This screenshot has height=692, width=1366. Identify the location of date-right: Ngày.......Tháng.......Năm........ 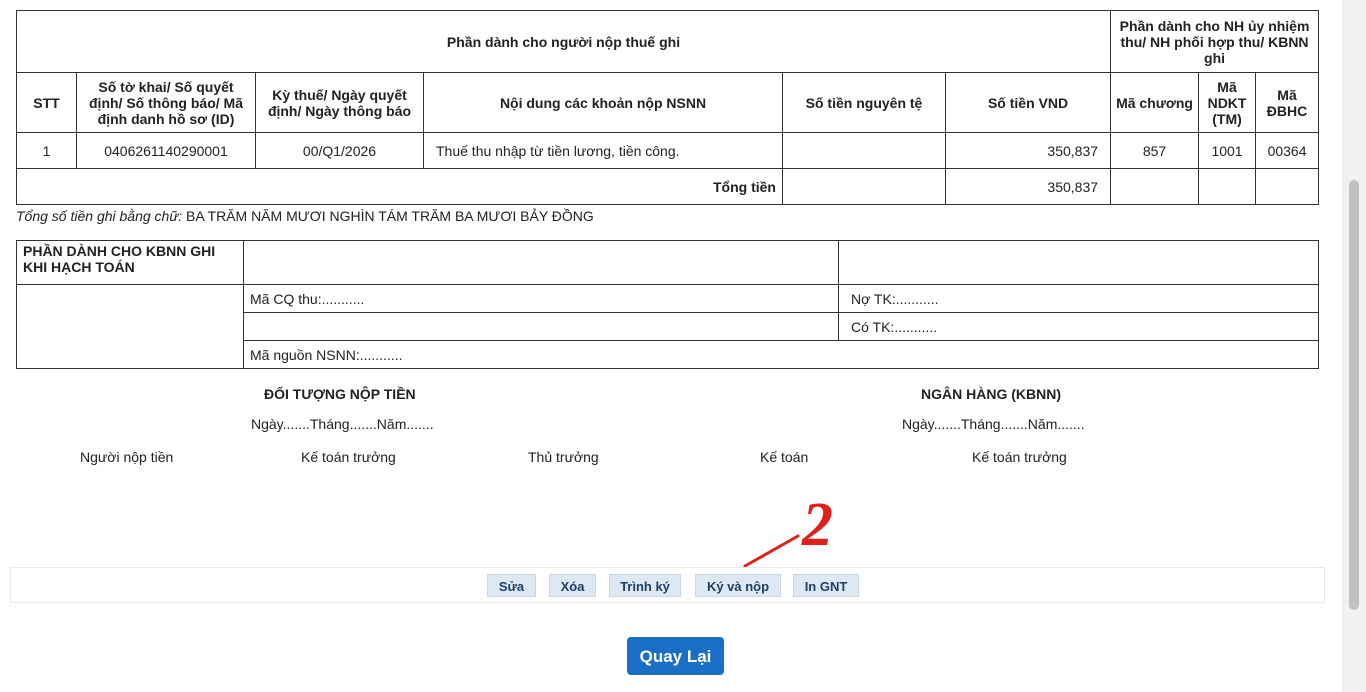
(993, 424).